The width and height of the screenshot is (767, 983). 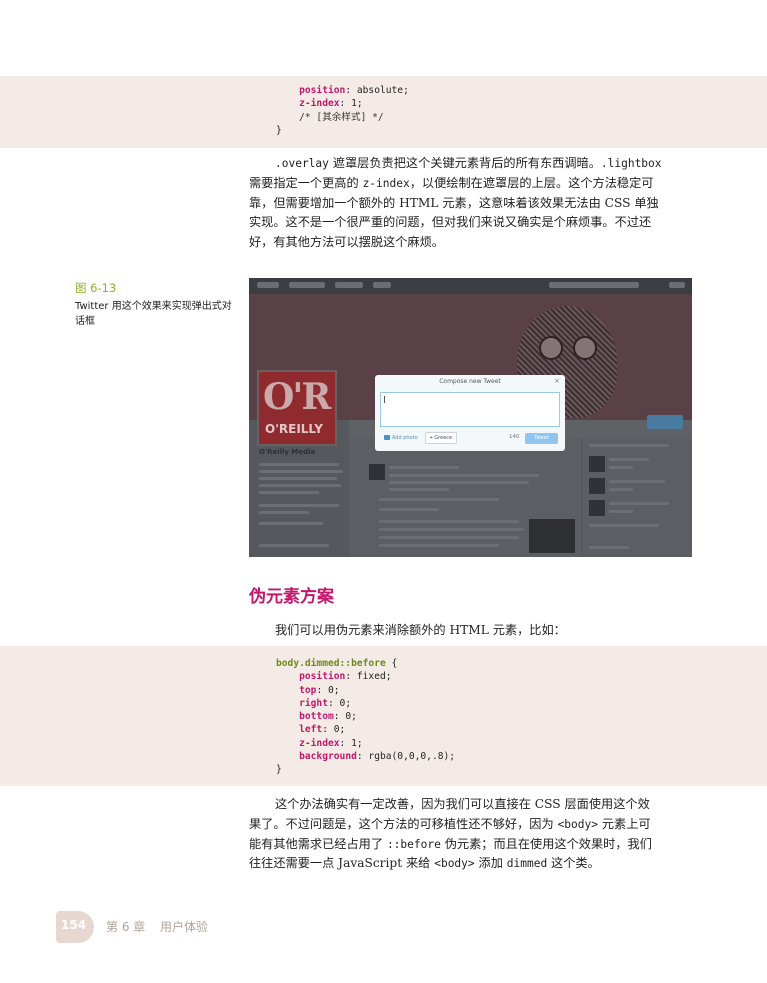 I want to click on page-number: 154, so click(x=74, y=925).